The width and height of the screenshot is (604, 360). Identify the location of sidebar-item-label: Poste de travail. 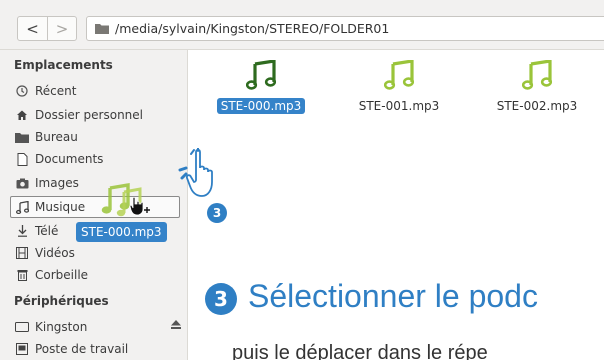
(82, 349).